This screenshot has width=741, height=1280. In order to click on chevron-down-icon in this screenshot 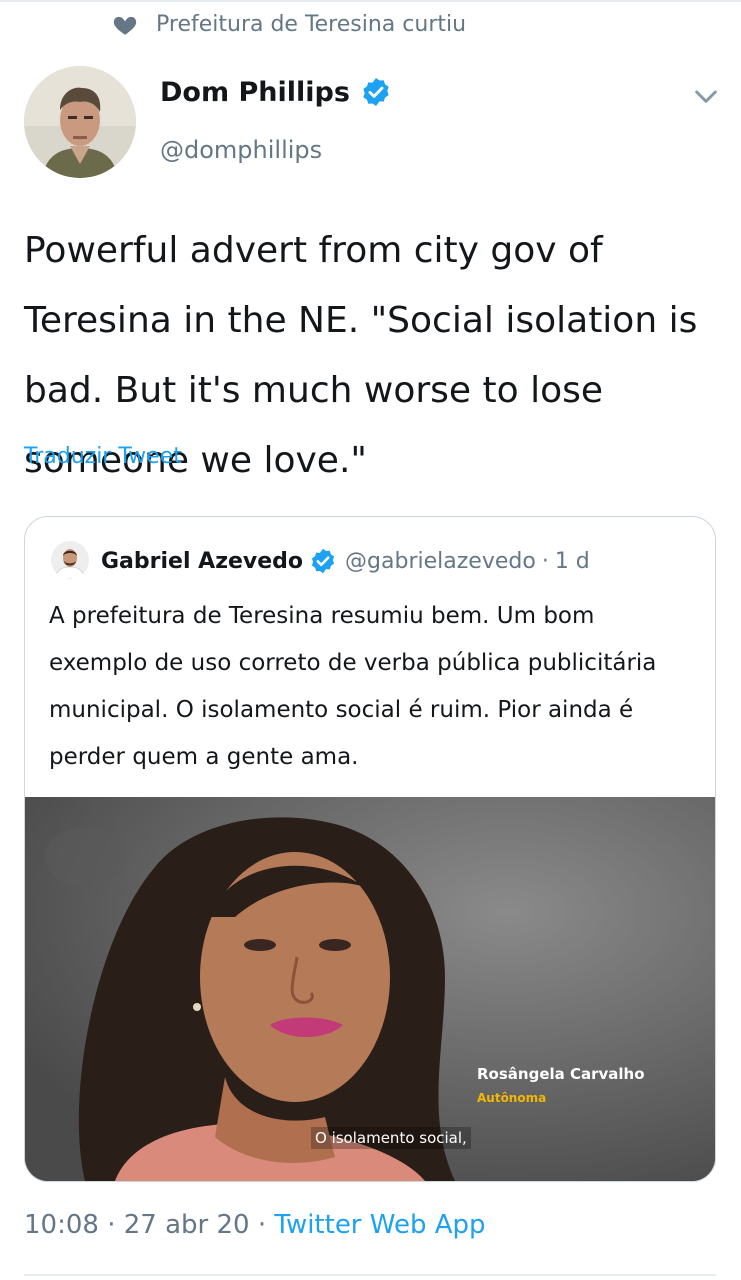, I will do `click(706, 96)`.